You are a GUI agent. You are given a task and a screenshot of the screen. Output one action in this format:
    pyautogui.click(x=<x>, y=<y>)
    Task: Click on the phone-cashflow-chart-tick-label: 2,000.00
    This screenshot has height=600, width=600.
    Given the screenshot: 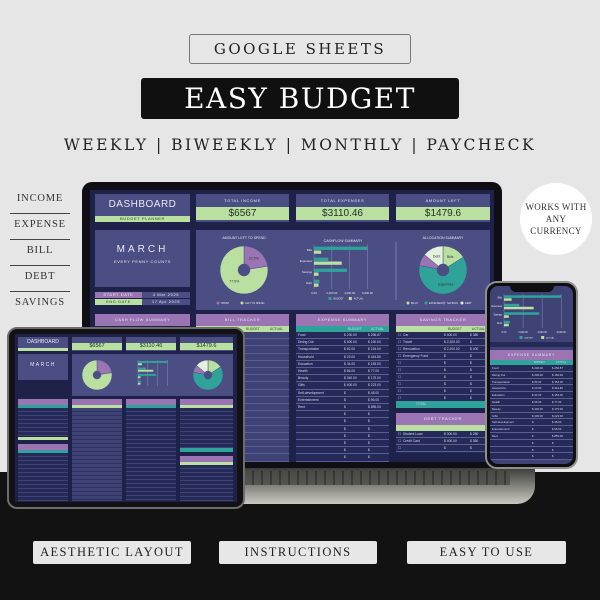 What is the action you would take?
    pyautogui.click(x=523, y=332)
    